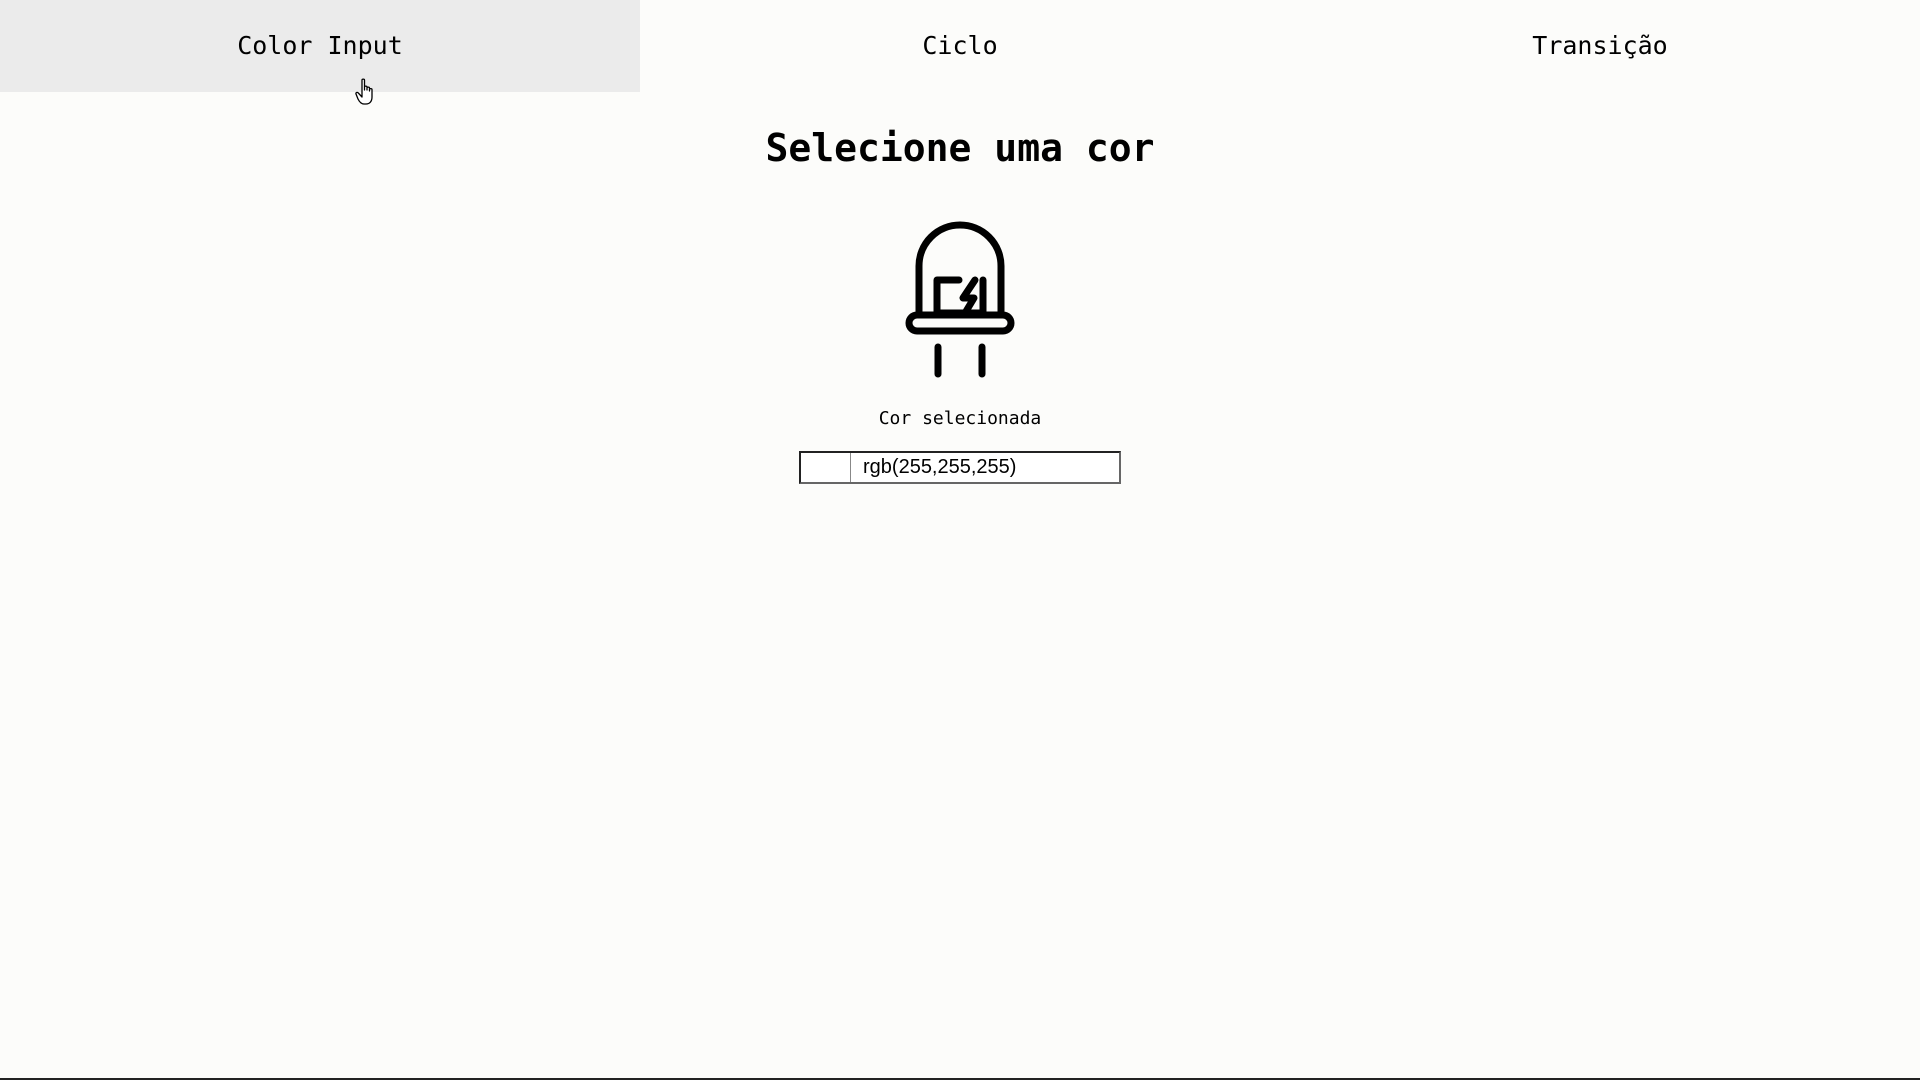 The image size is (1920, 1080). I want to click on tab-transicao: Transição, so click(1600, 46).